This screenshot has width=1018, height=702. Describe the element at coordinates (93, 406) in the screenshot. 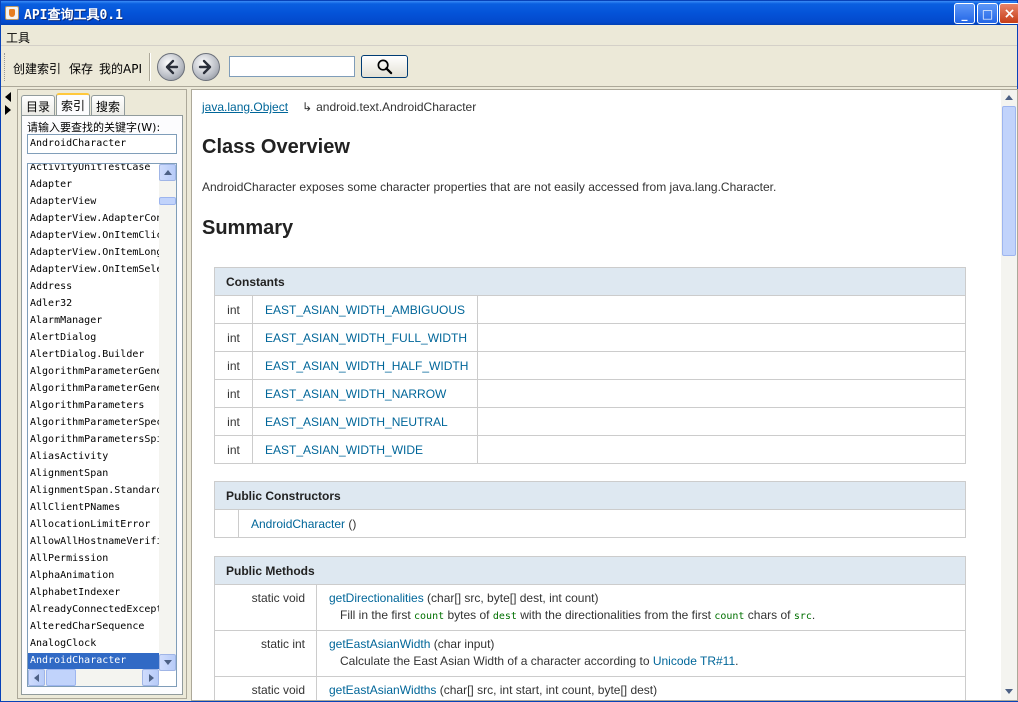

I see `list-item: AlgorithmParameters` at that location.